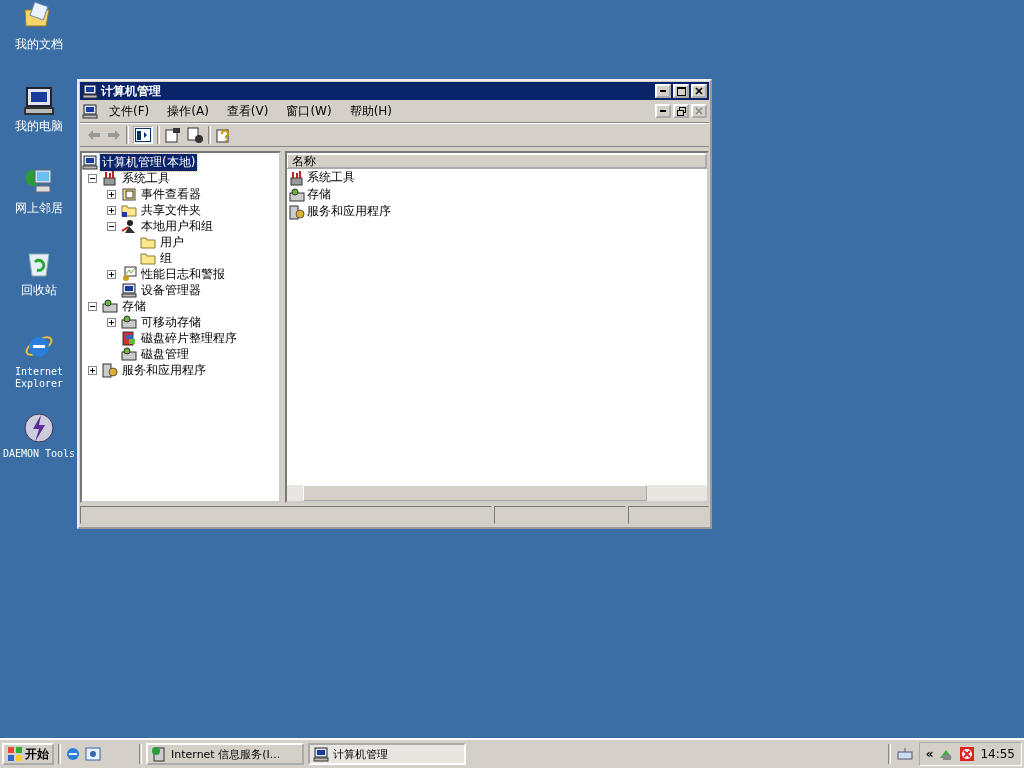 The width and height of the screenshot is (1024, 768). I want to click on tree-item: 性能日志和警报, so click(183, 274).